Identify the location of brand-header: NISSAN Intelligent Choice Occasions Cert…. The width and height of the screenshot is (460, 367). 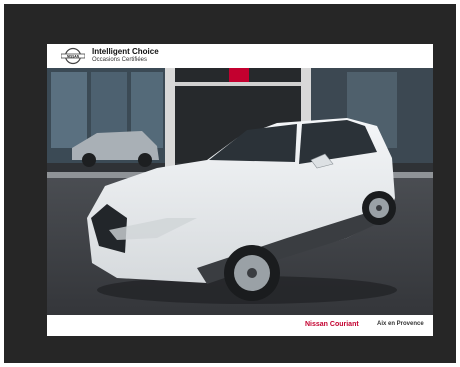
(240, 56).